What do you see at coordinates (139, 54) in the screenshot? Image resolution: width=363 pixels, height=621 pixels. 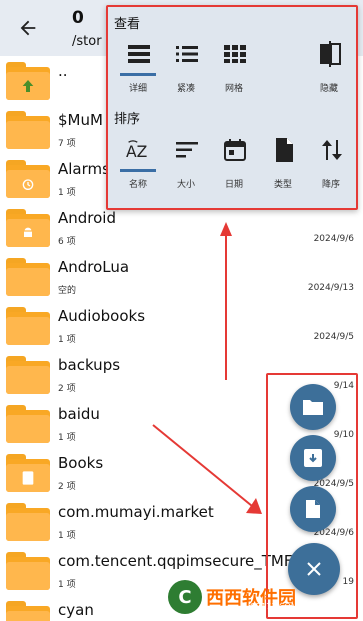 I see `list-detail-icon` at bounding box center [139, 54].